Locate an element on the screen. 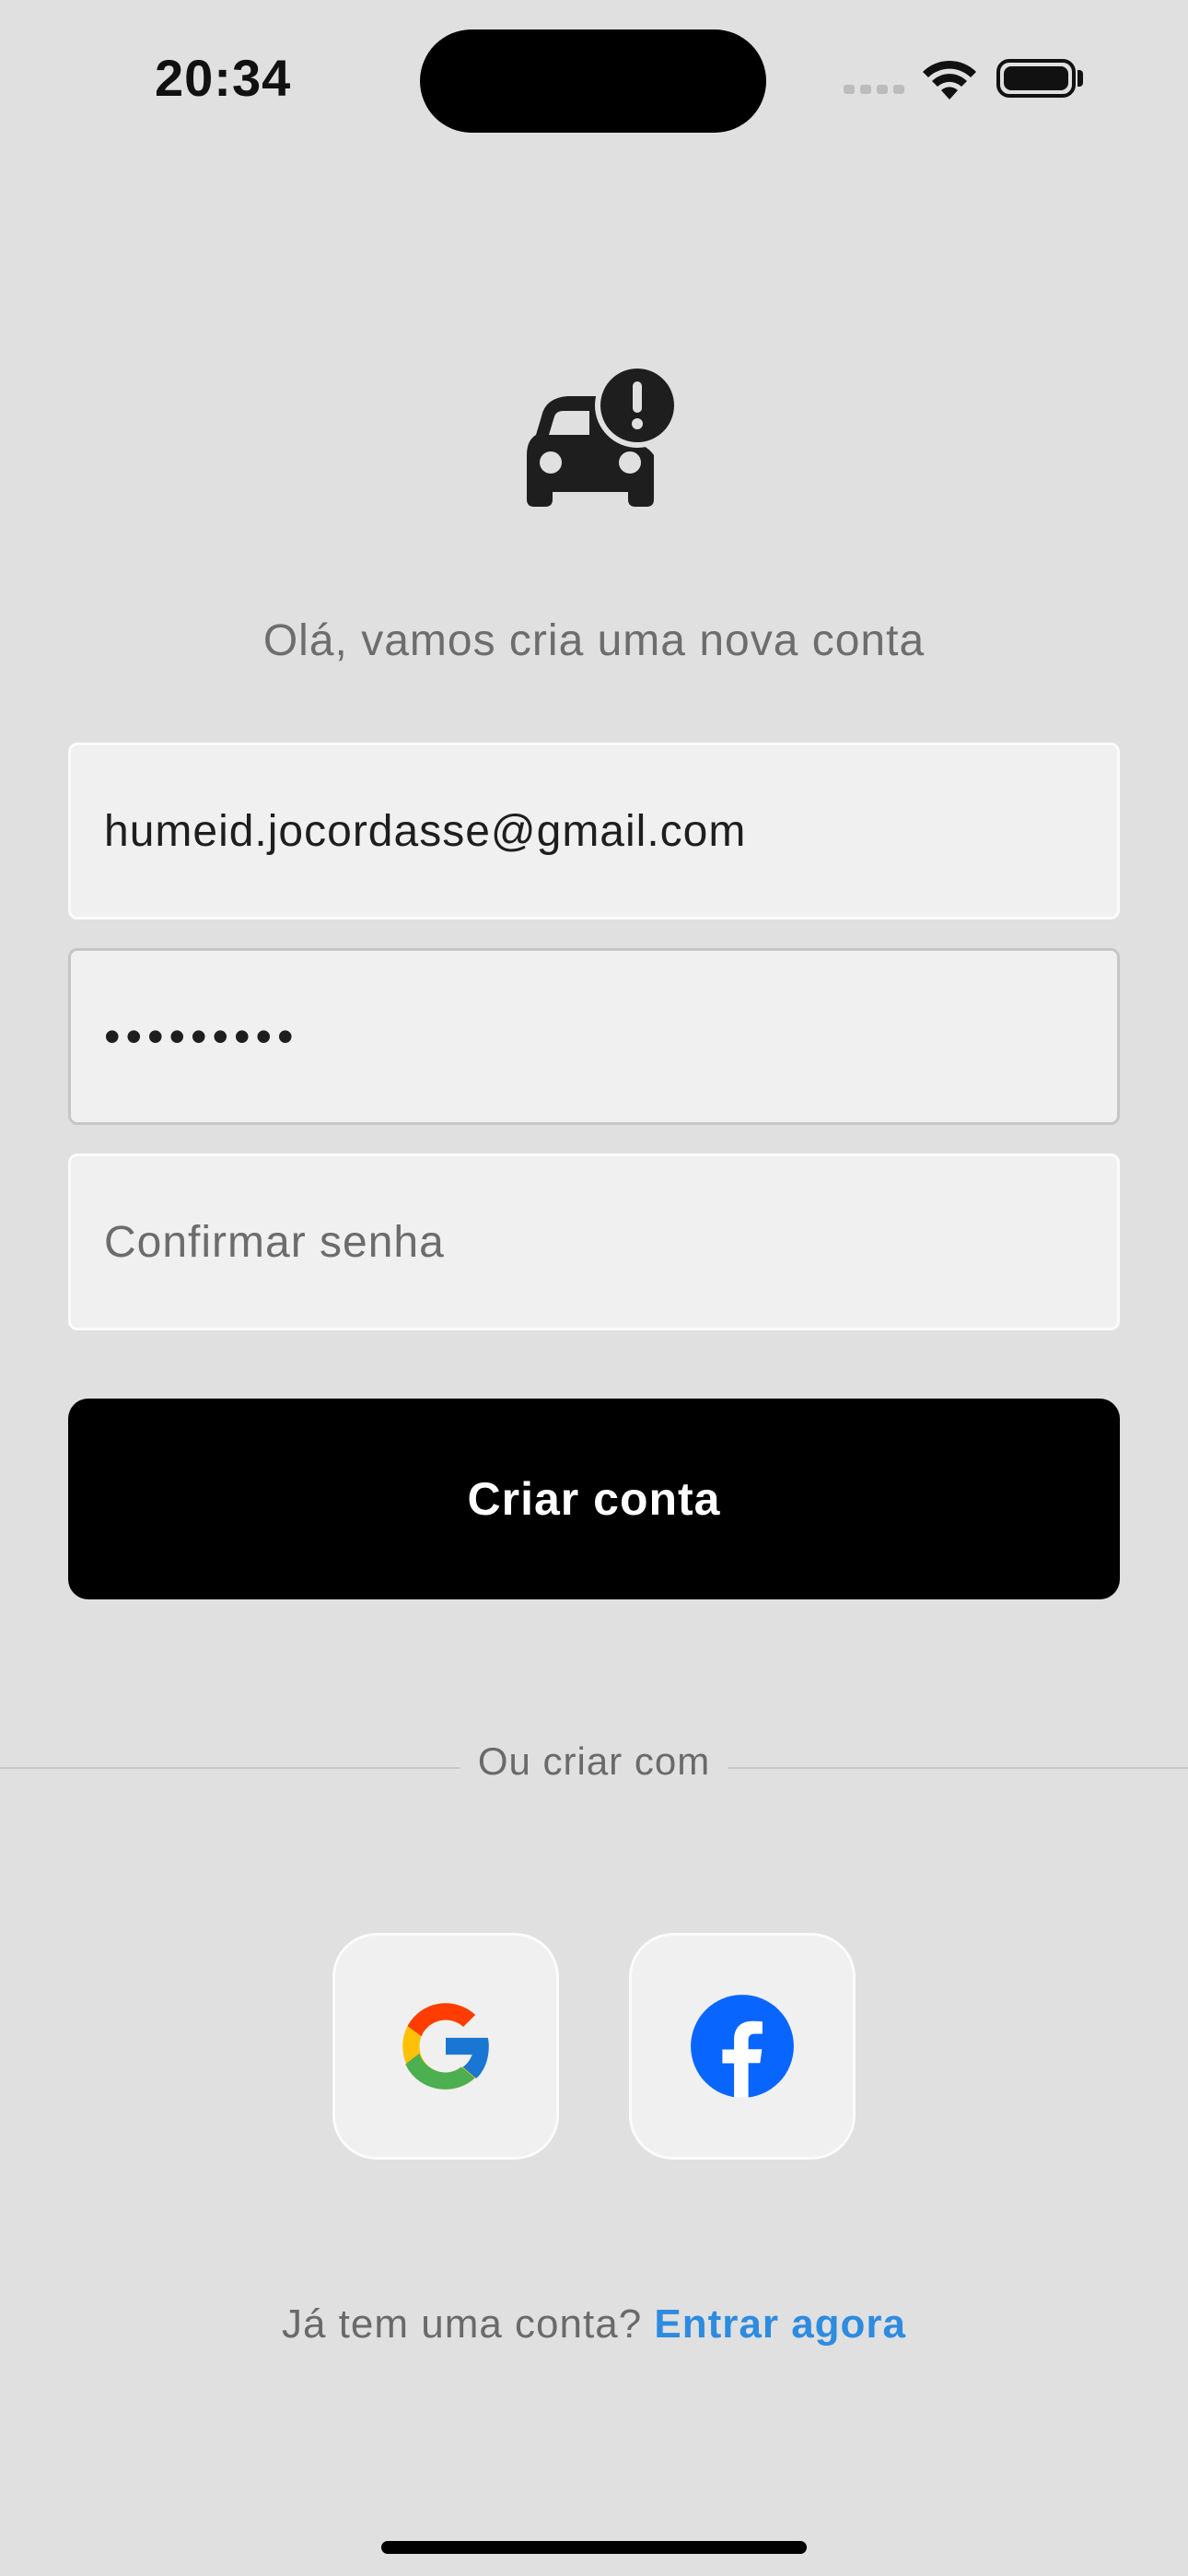 Image resolution: width=1188 pixels, height=2576 pixels. facebook-signup-button is located at coordinates (742, 2046).